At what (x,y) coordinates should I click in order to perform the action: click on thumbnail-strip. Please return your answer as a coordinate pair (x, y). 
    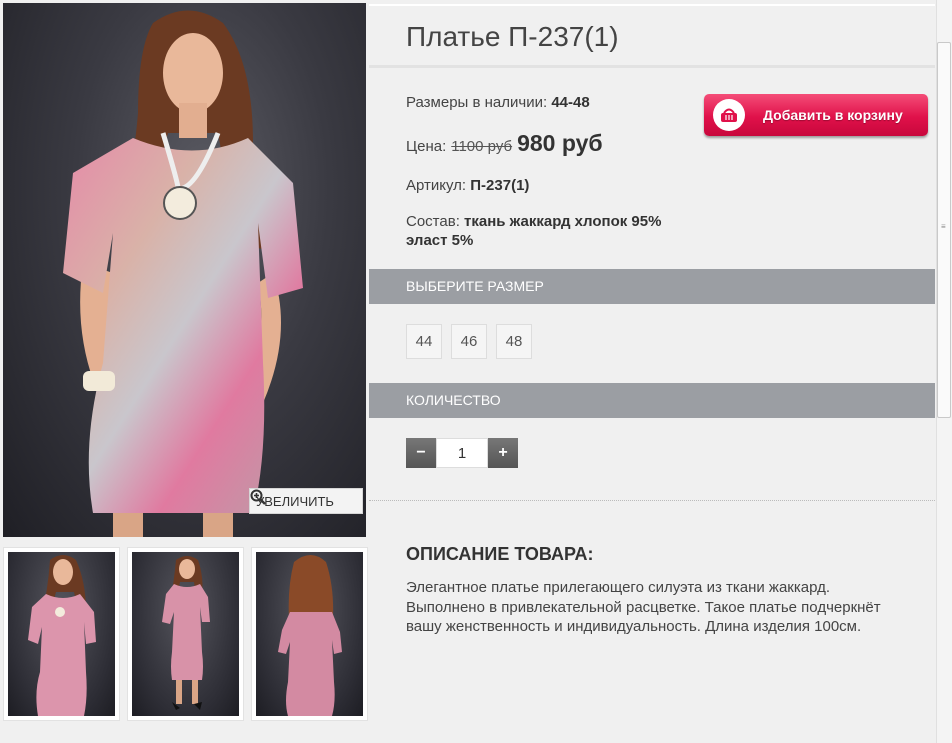
    Looking at the image, I should click on (186, 634).